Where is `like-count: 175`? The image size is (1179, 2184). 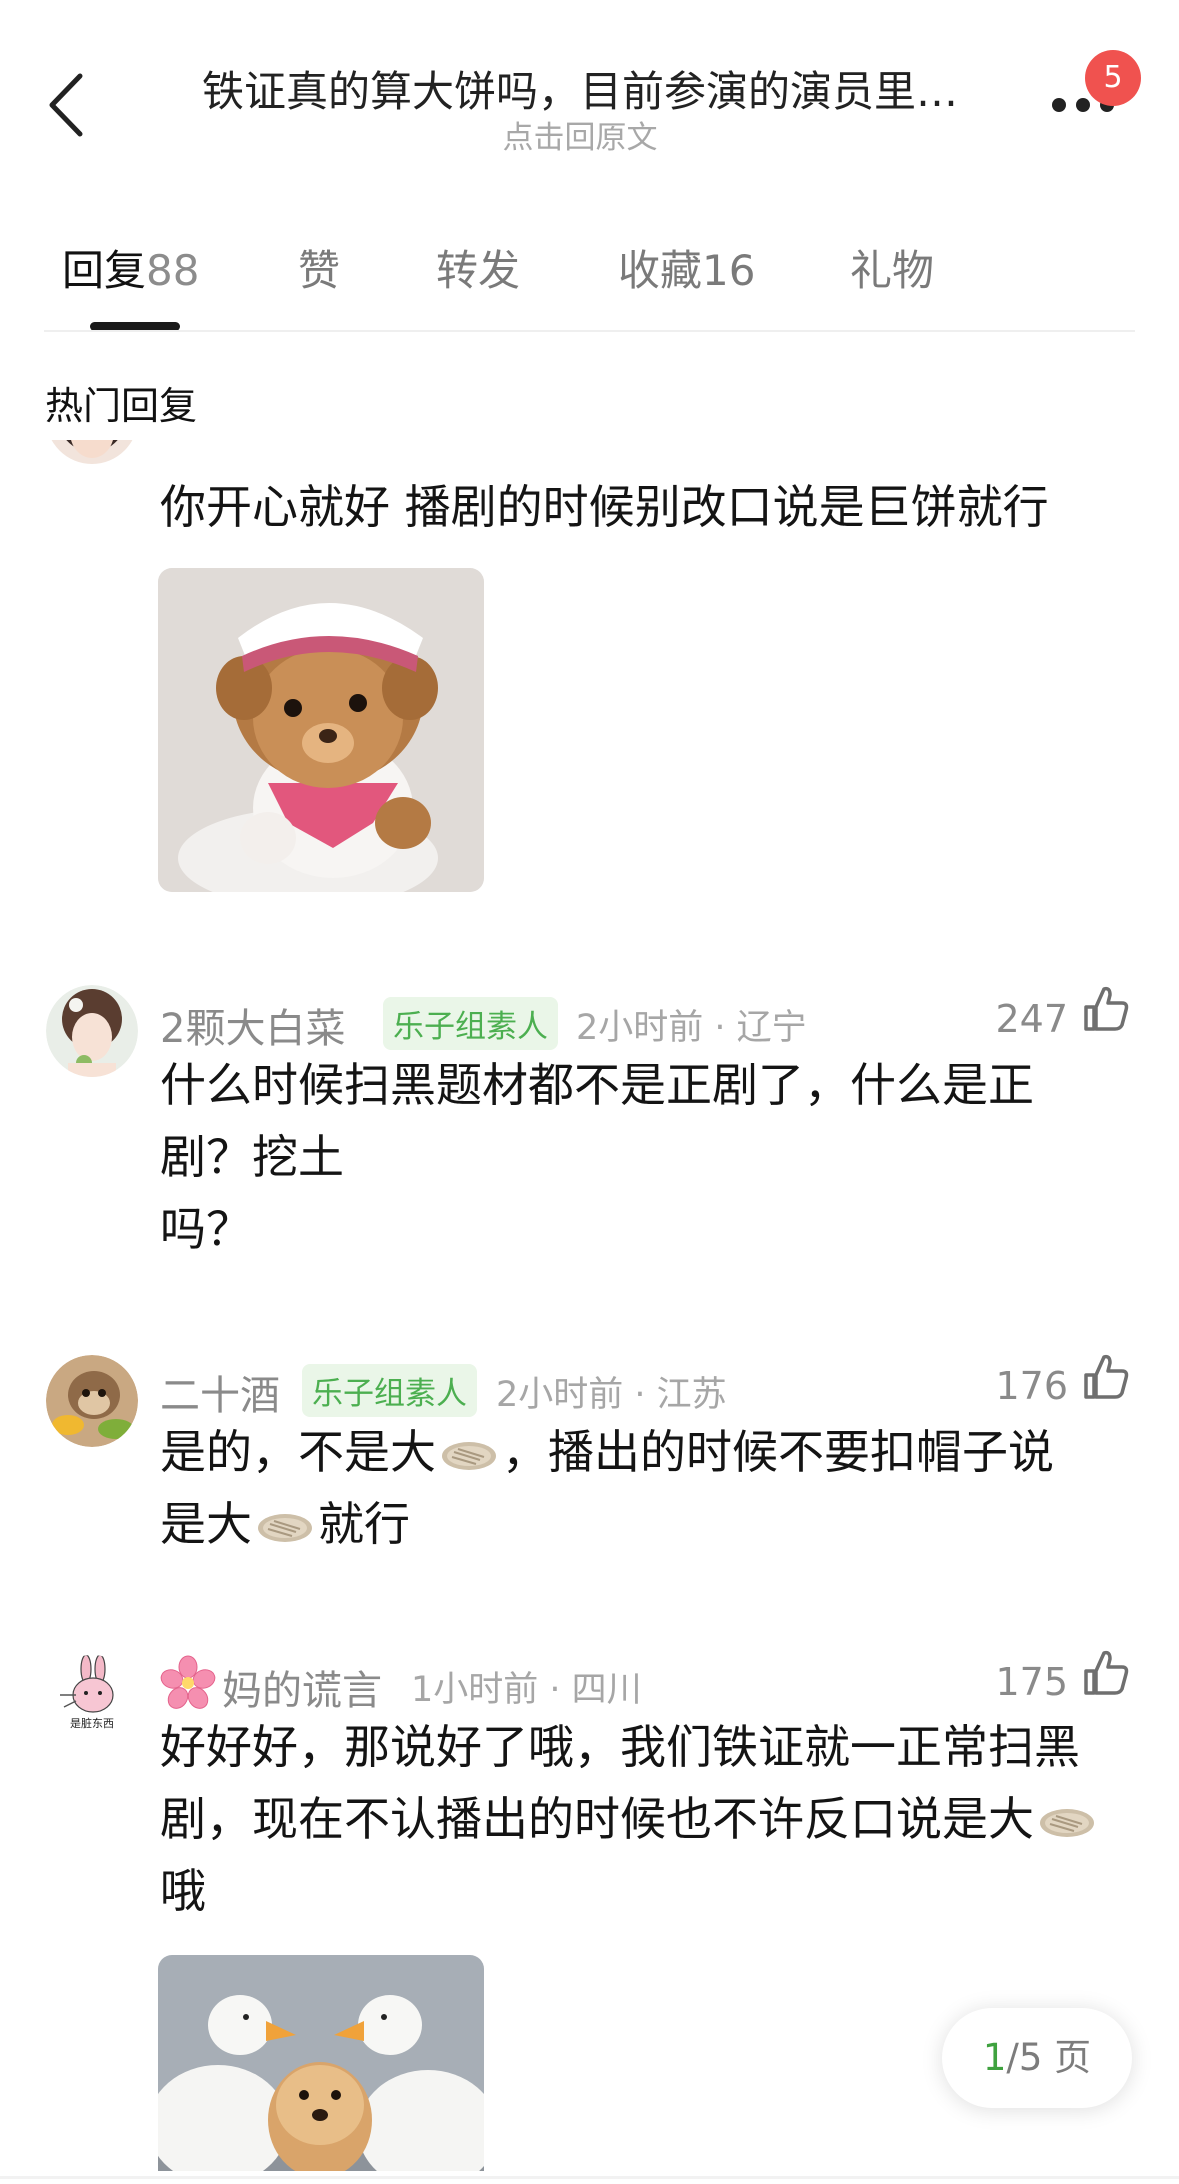
like-count: 175 is located at coordinates (1031, 1682).